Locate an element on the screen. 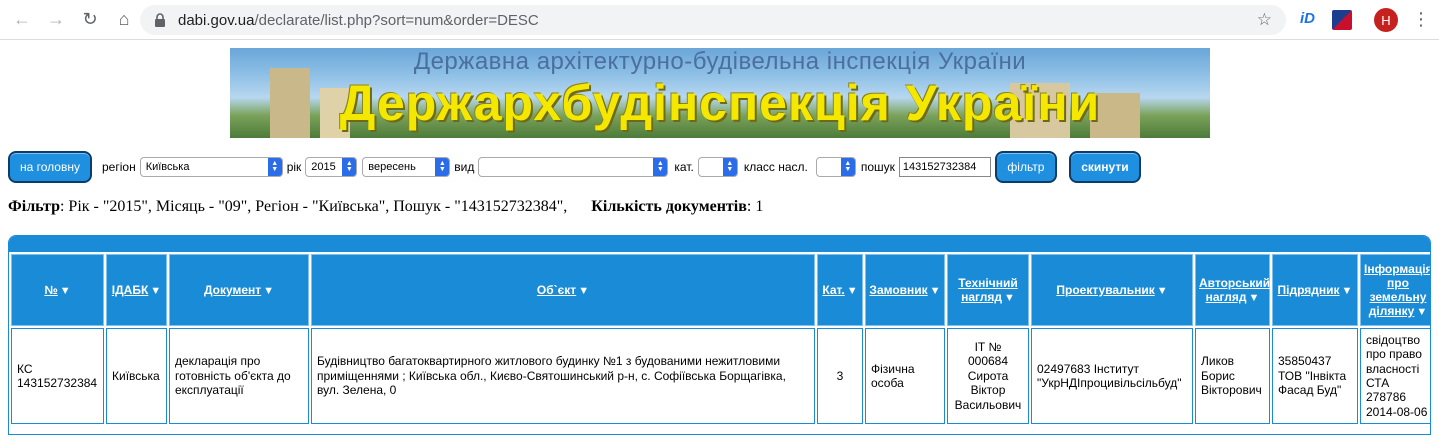  search-input: 143152732384 is located at coordinates (944, 167).